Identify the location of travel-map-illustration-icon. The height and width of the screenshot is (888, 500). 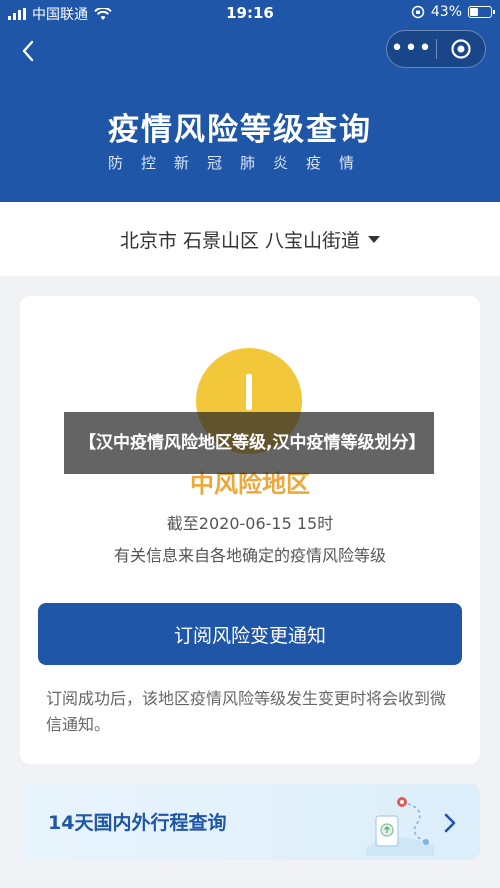
(400, 826).